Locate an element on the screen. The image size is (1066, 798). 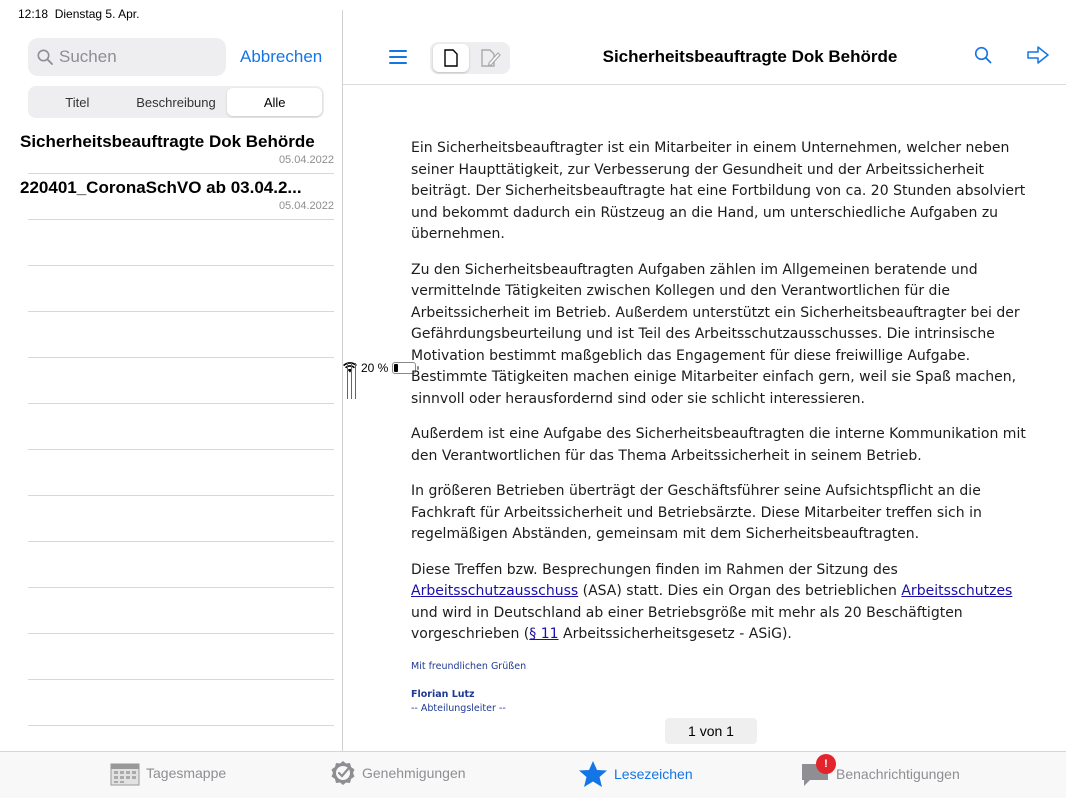
search-field: Suchen is located at coordinates (127, 57).